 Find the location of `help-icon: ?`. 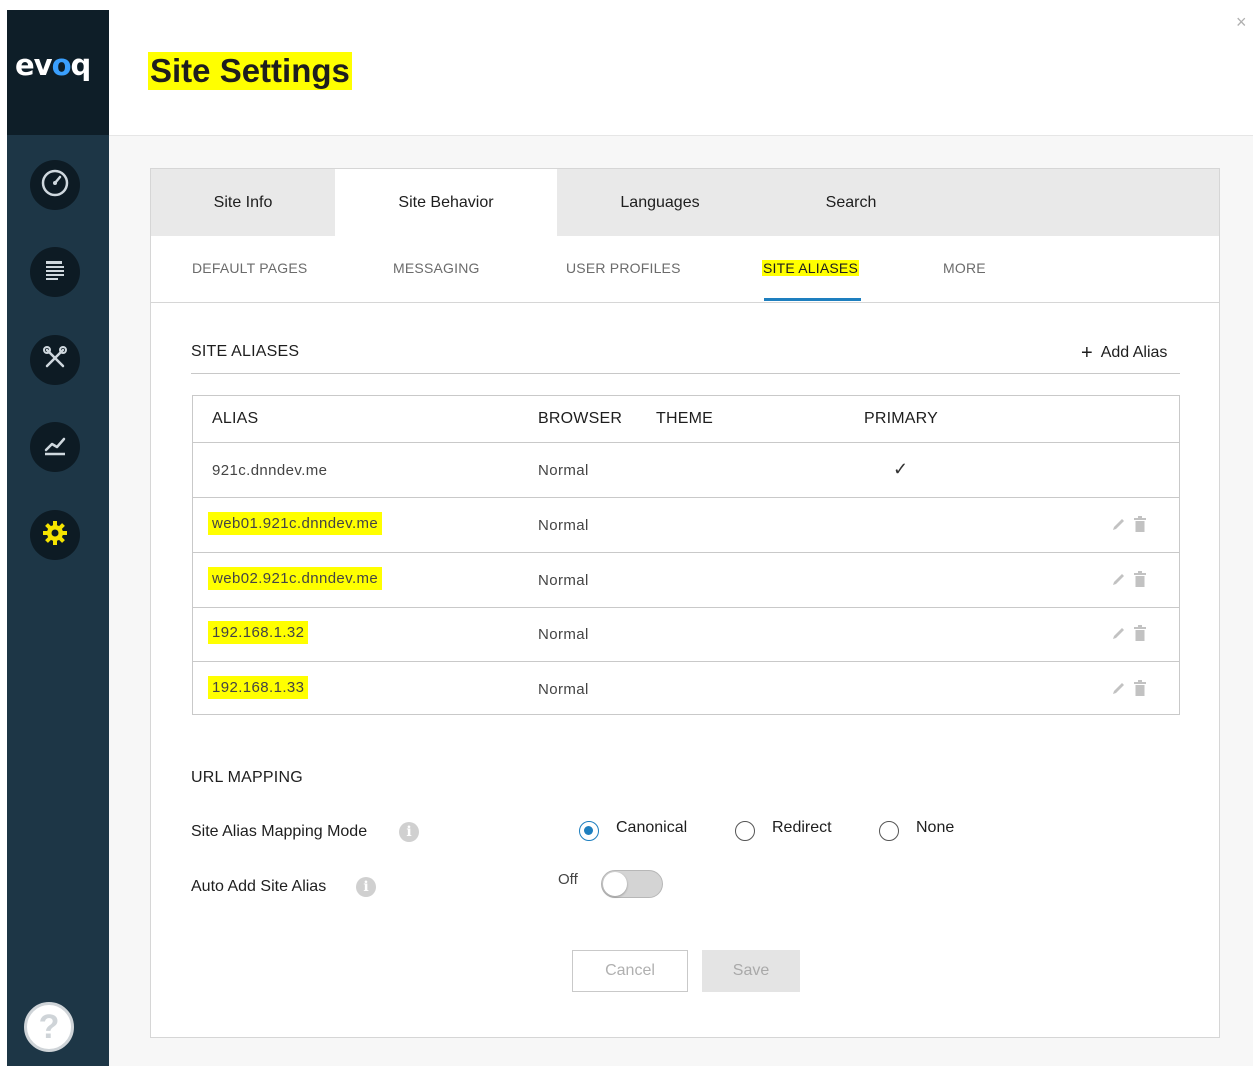

help-icon: ? is located at coordinates (49, 1026).